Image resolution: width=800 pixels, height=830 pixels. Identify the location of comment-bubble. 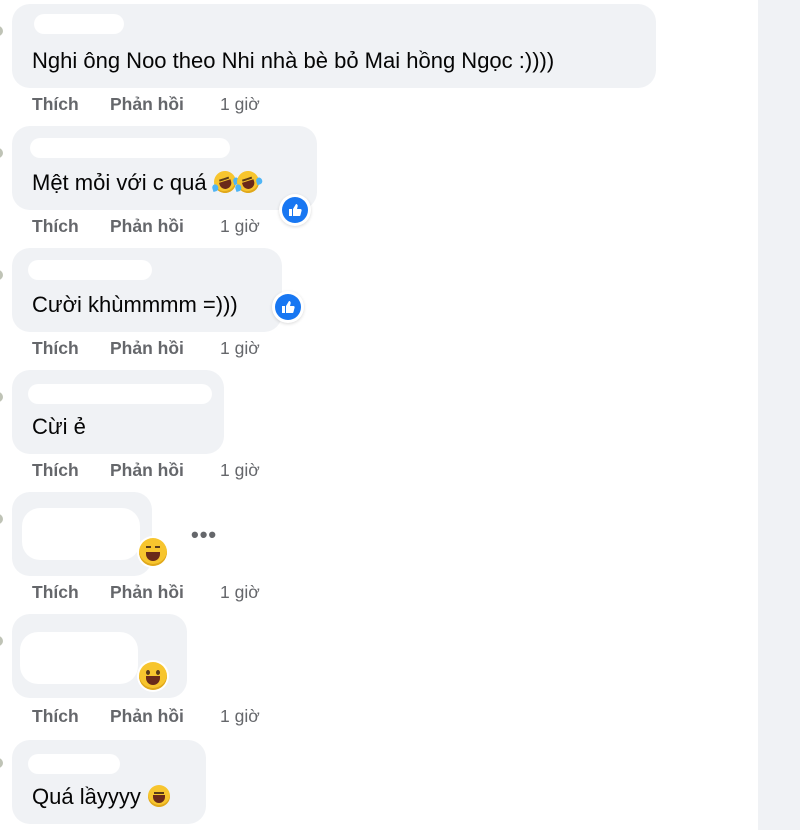
(82, 534).